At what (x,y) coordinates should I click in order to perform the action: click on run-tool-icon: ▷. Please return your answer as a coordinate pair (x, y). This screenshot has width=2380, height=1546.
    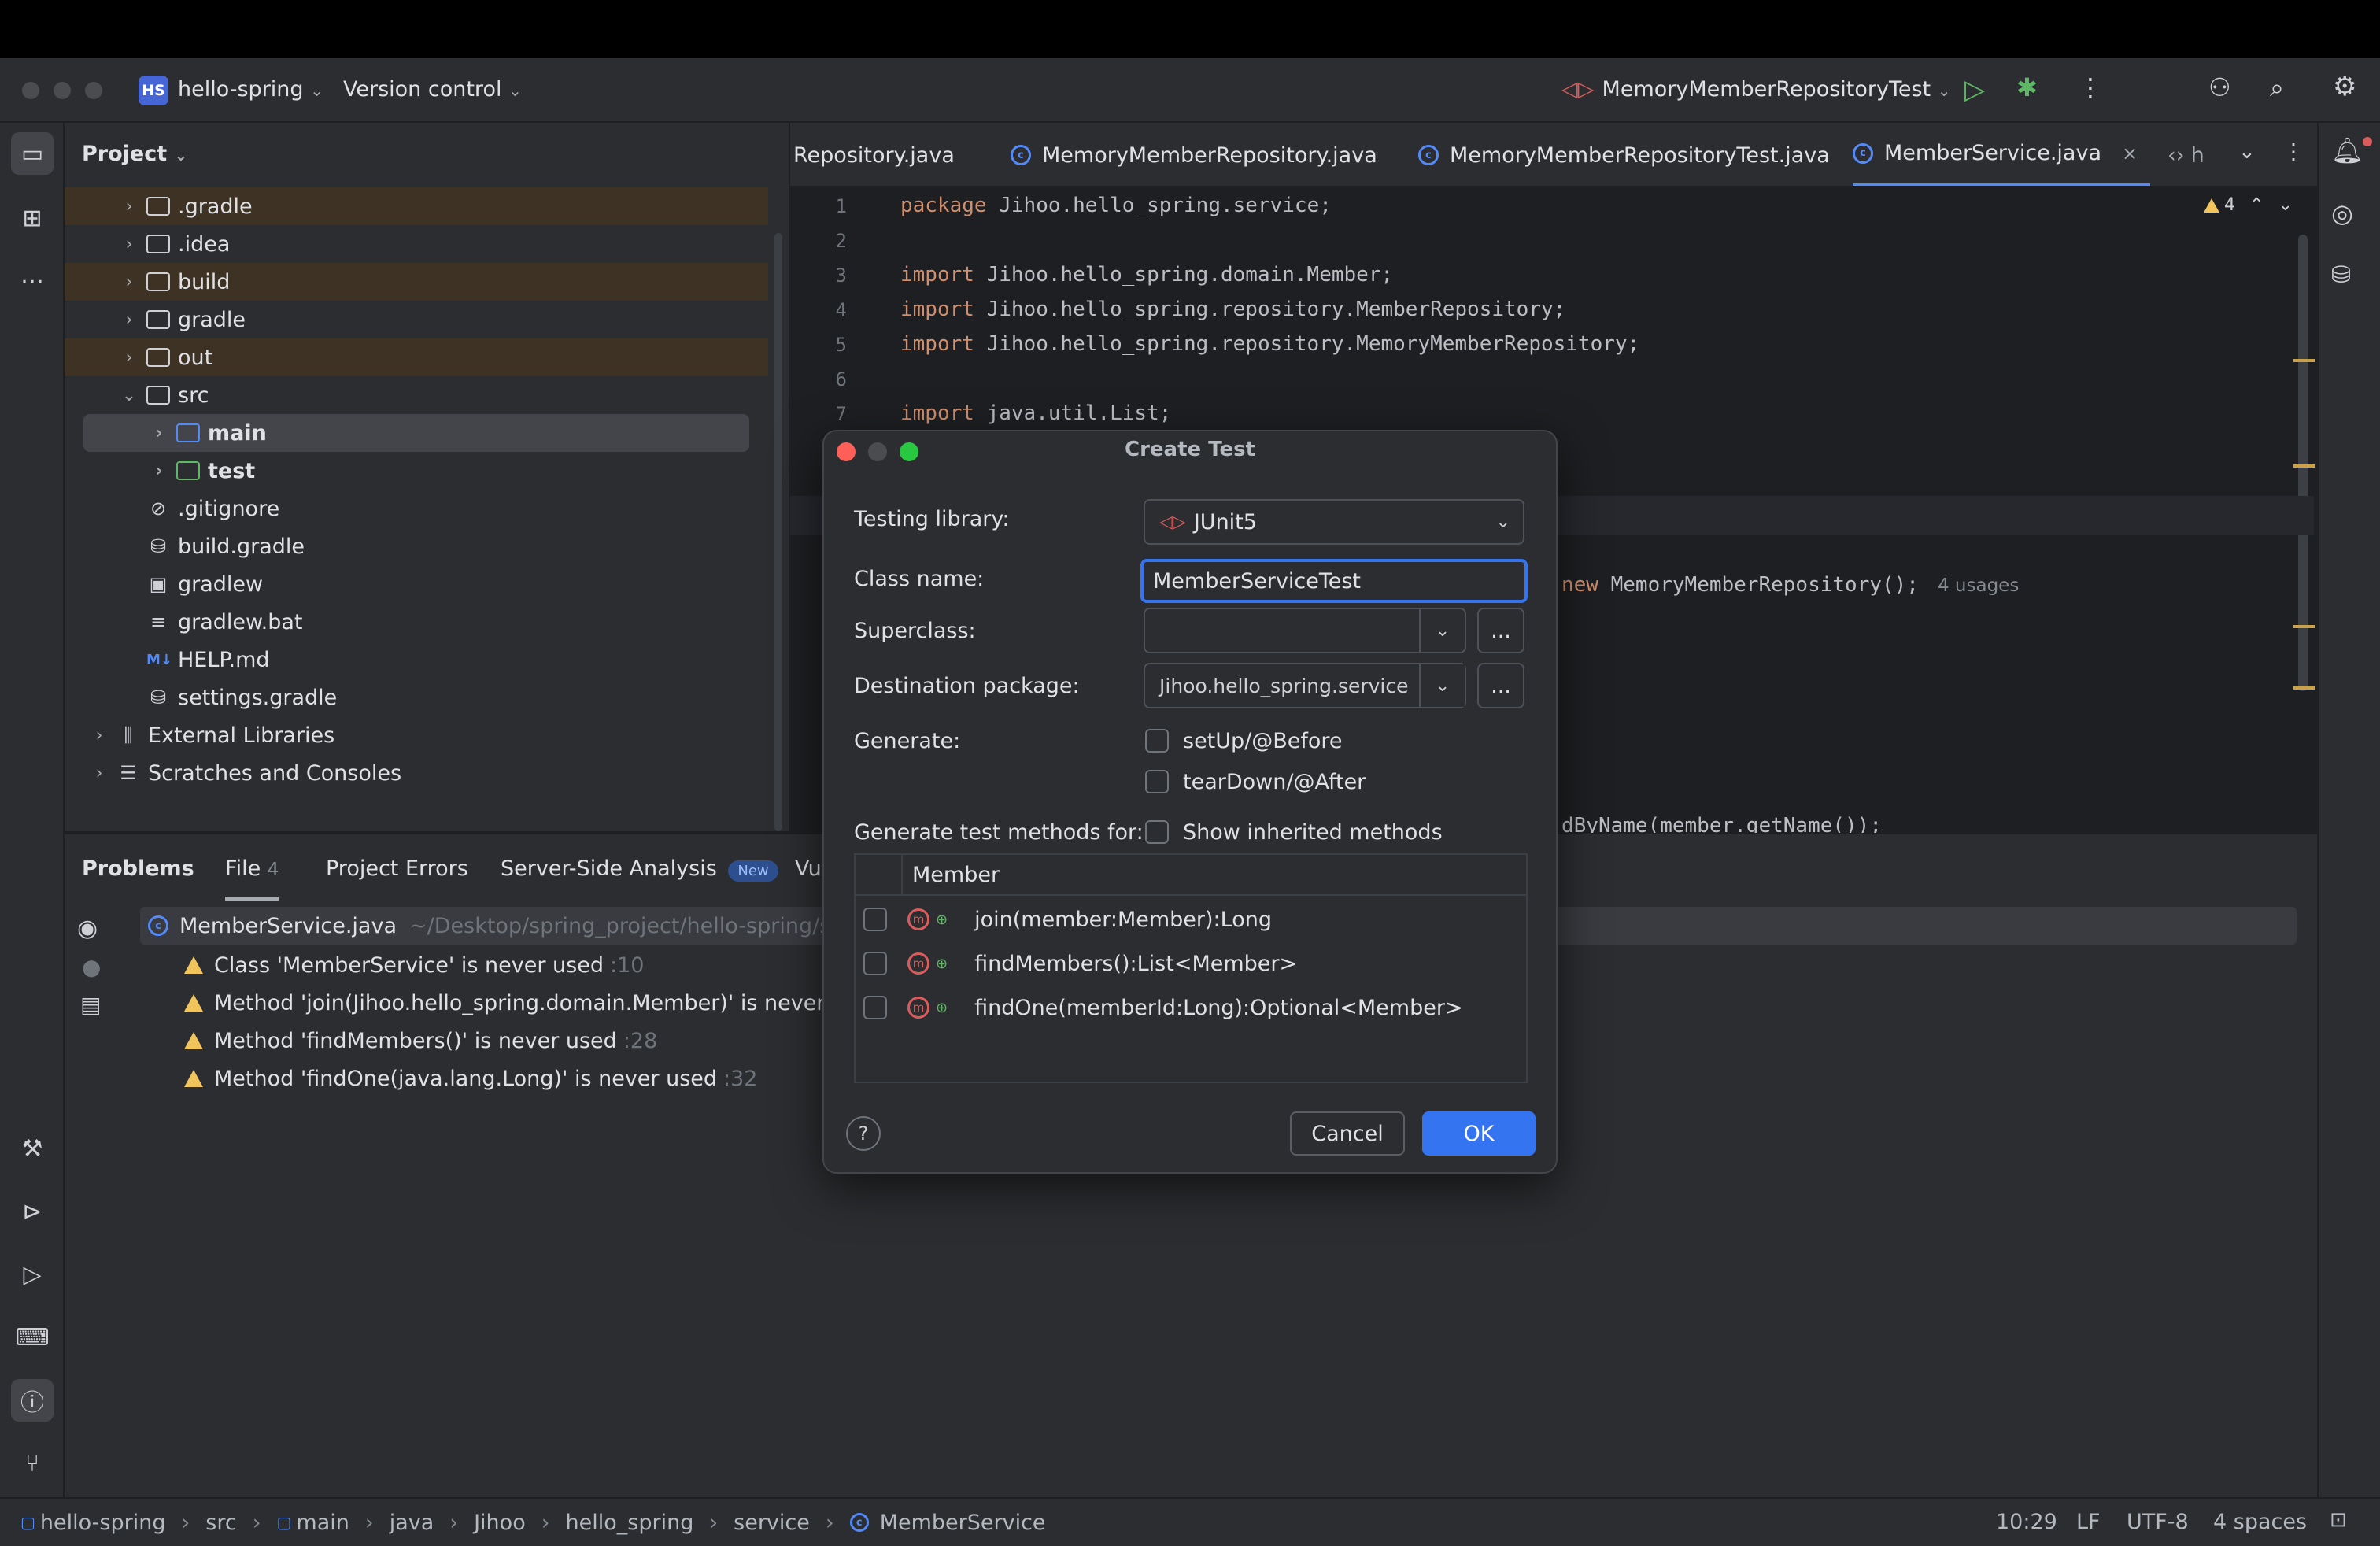
    Looking at the image, I should click on (32, 1274).